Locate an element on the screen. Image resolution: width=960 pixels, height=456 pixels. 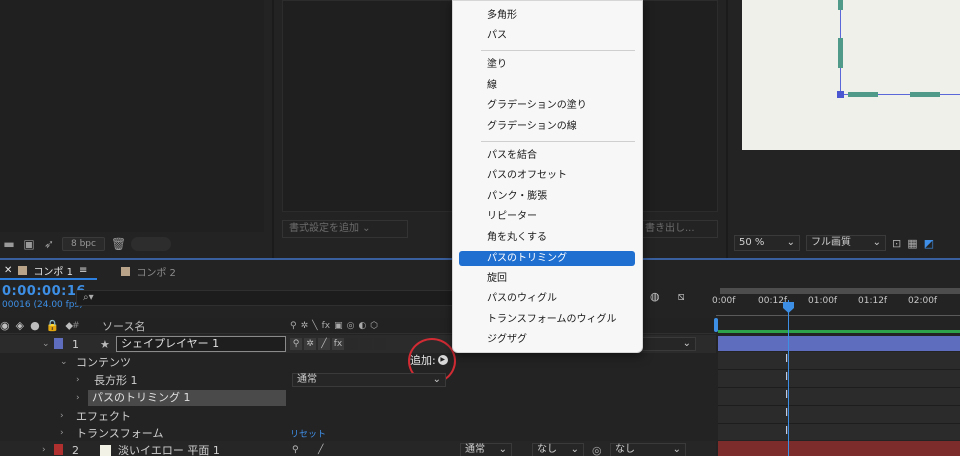
project-list-area is located at coordinates (132, 116).